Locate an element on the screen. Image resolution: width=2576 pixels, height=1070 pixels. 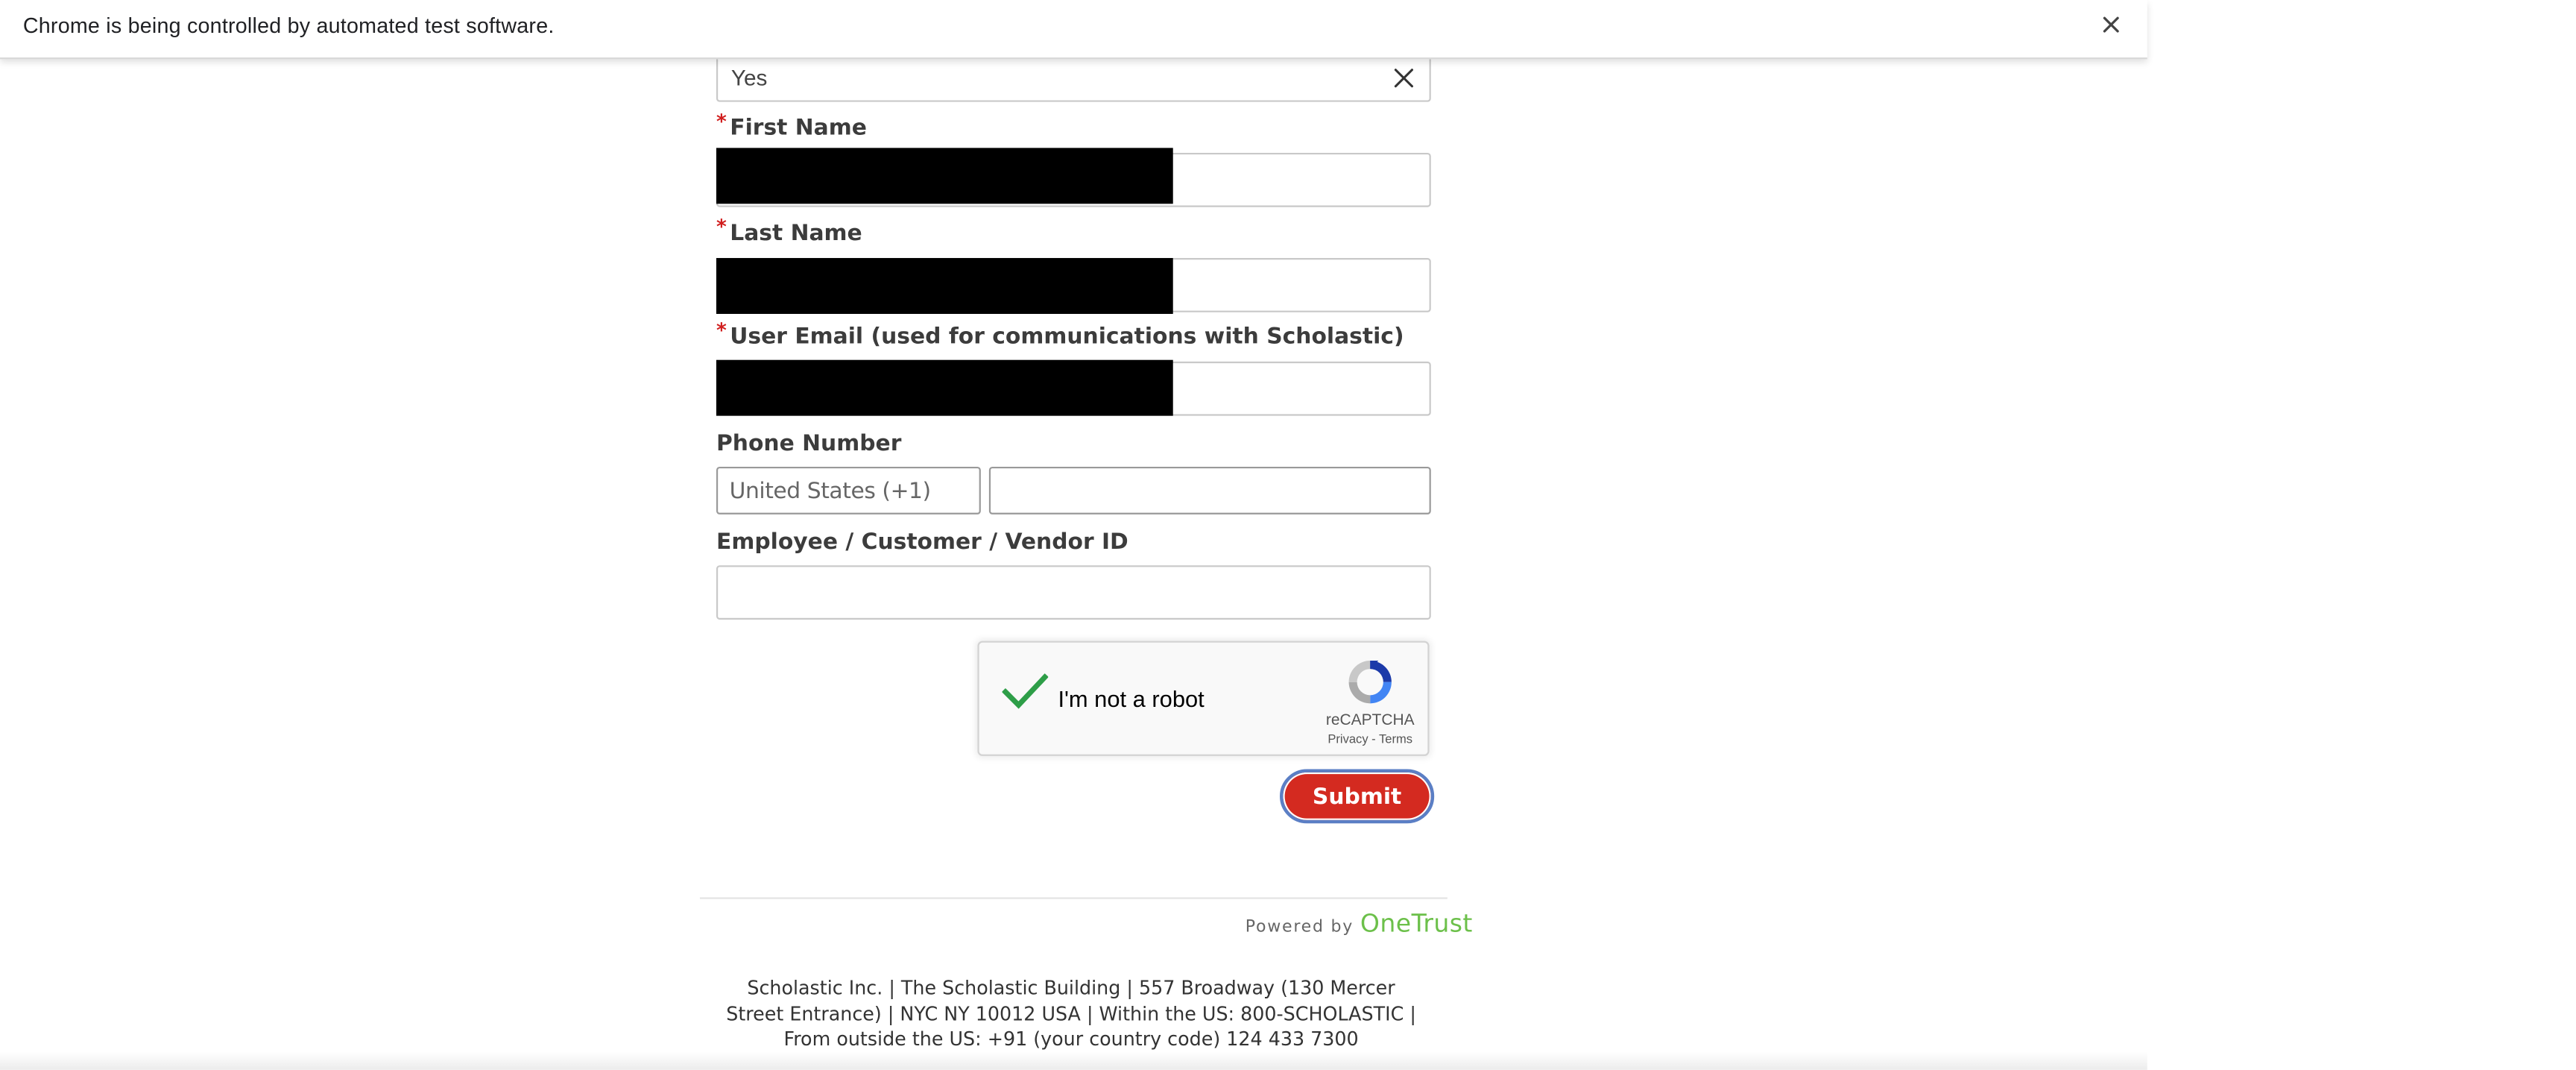
vendor-id-label: Employee / Customer / Vendor ID is located at coordinates (922, 543).